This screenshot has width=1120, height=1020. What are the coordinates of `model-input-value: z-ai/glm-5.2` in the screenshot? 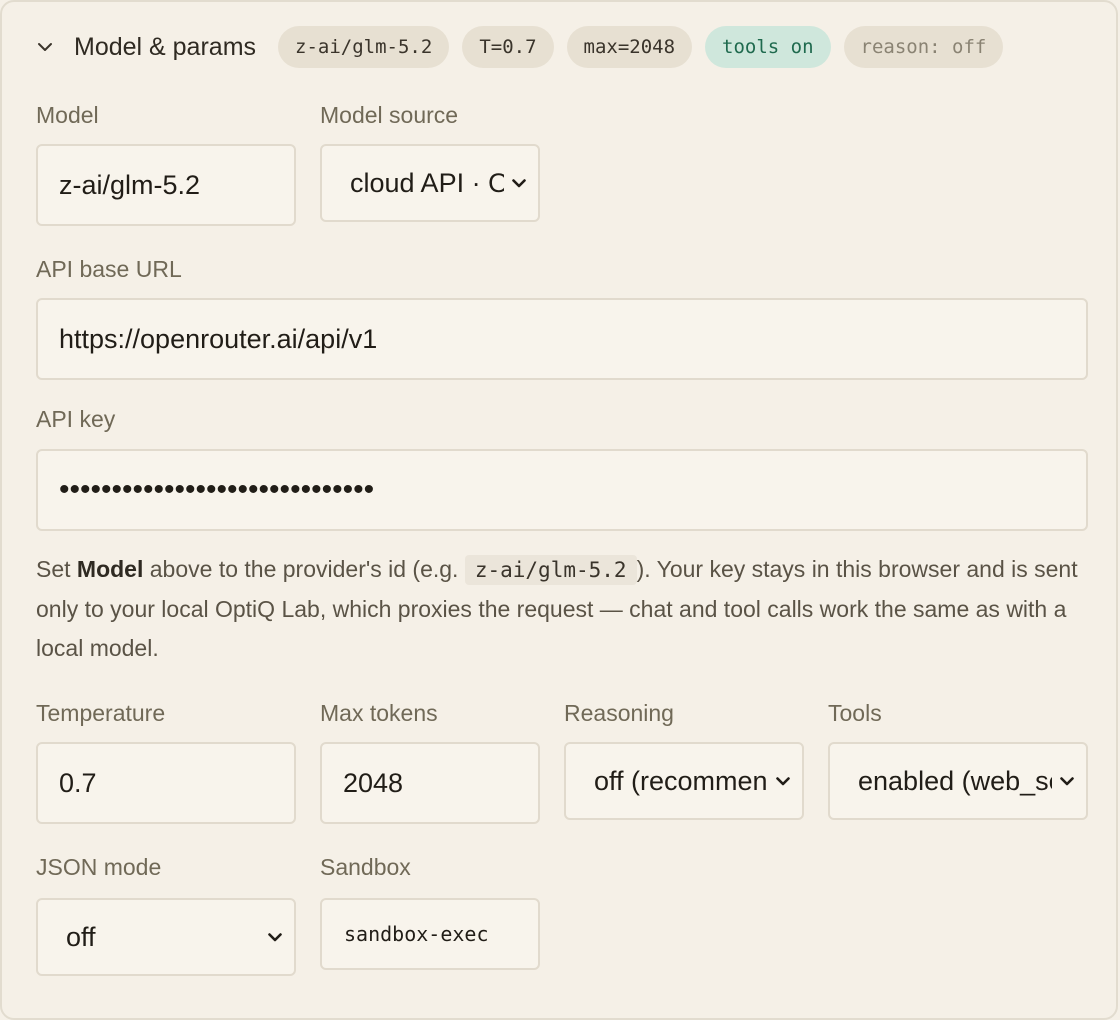 It's located at (130, 184).